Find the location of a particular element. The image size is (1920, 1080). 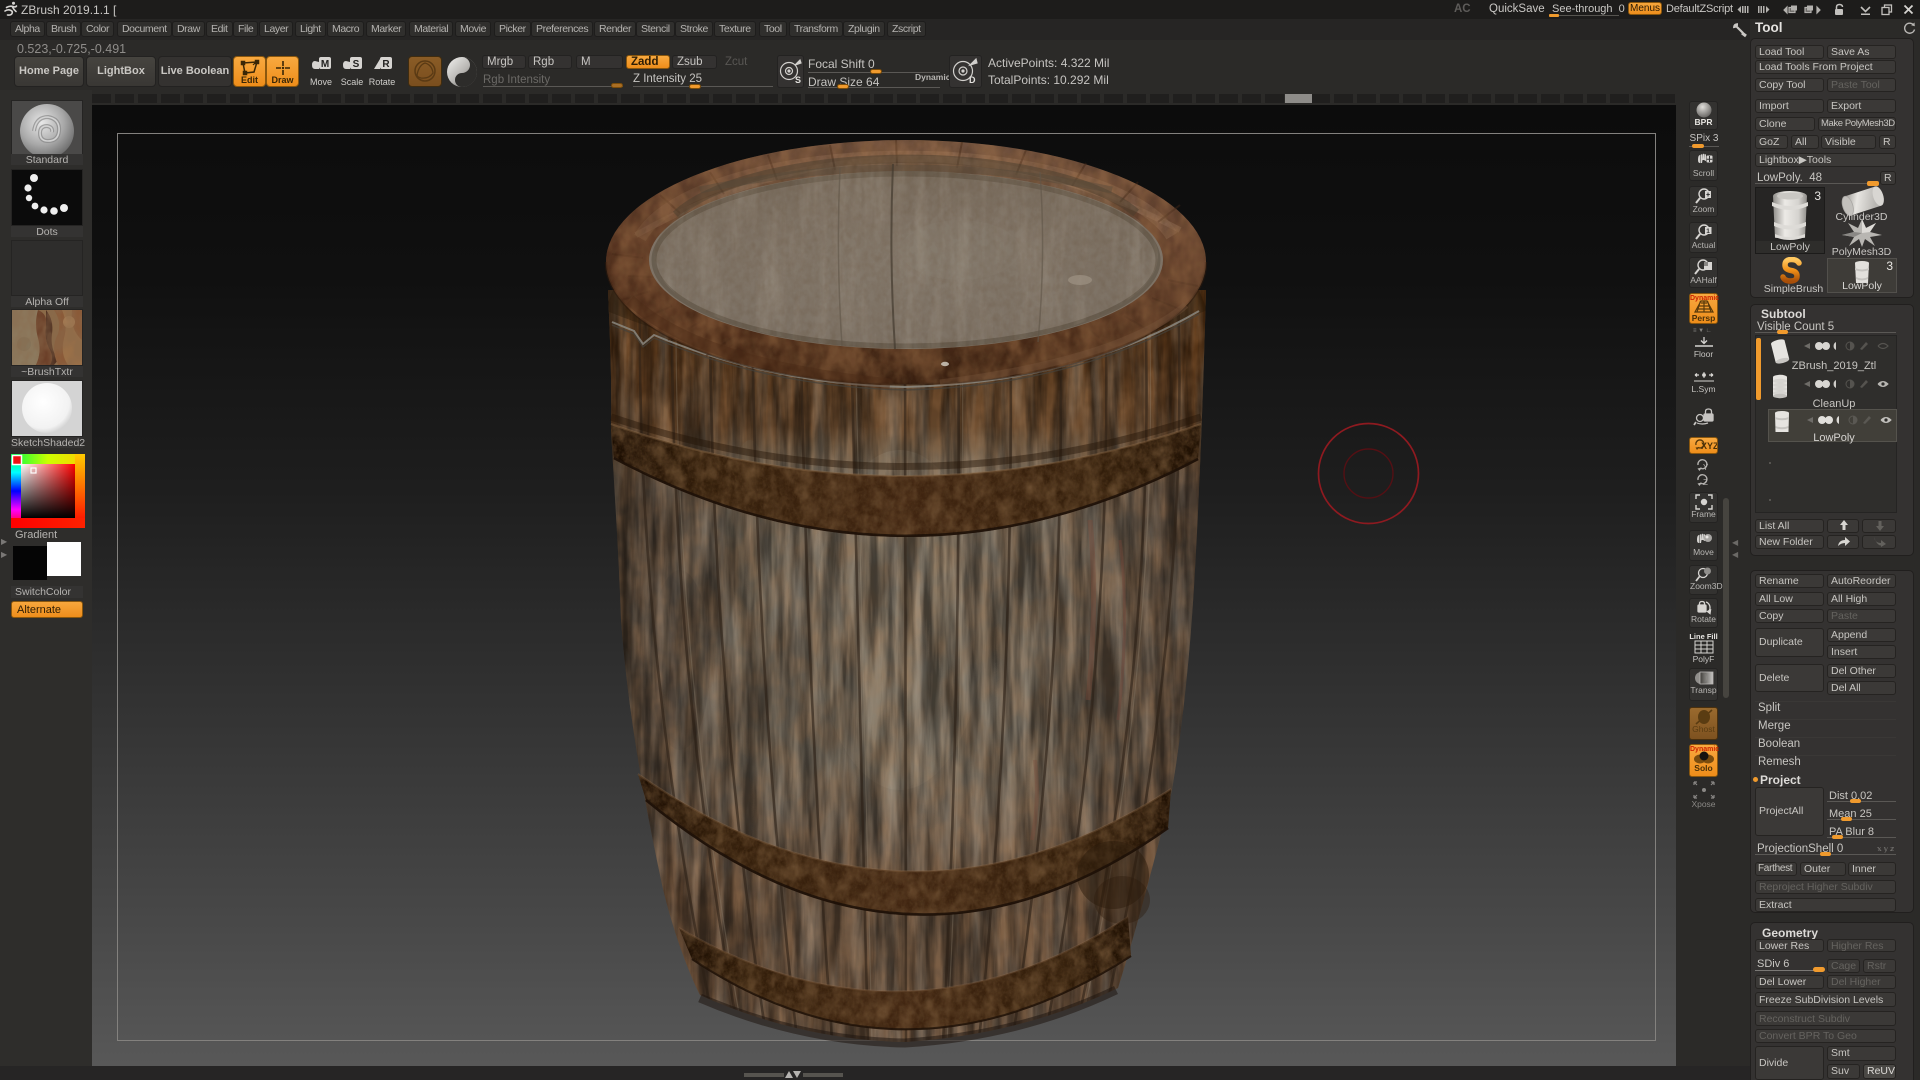

svg-text: M is located at coordinates (325, 64).